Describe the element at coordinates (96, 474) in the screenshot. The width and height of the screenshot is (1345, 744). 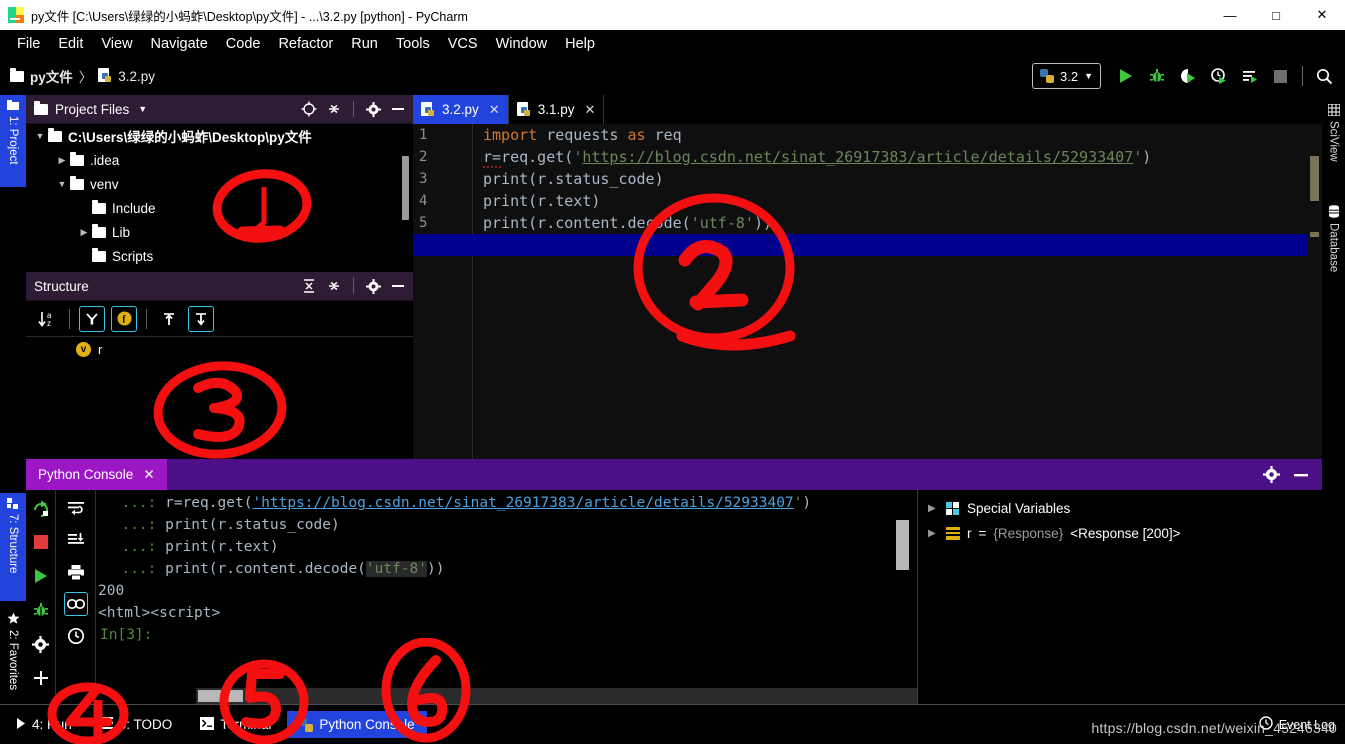
I see `tab-python-console: Python Console ✕` at that location.